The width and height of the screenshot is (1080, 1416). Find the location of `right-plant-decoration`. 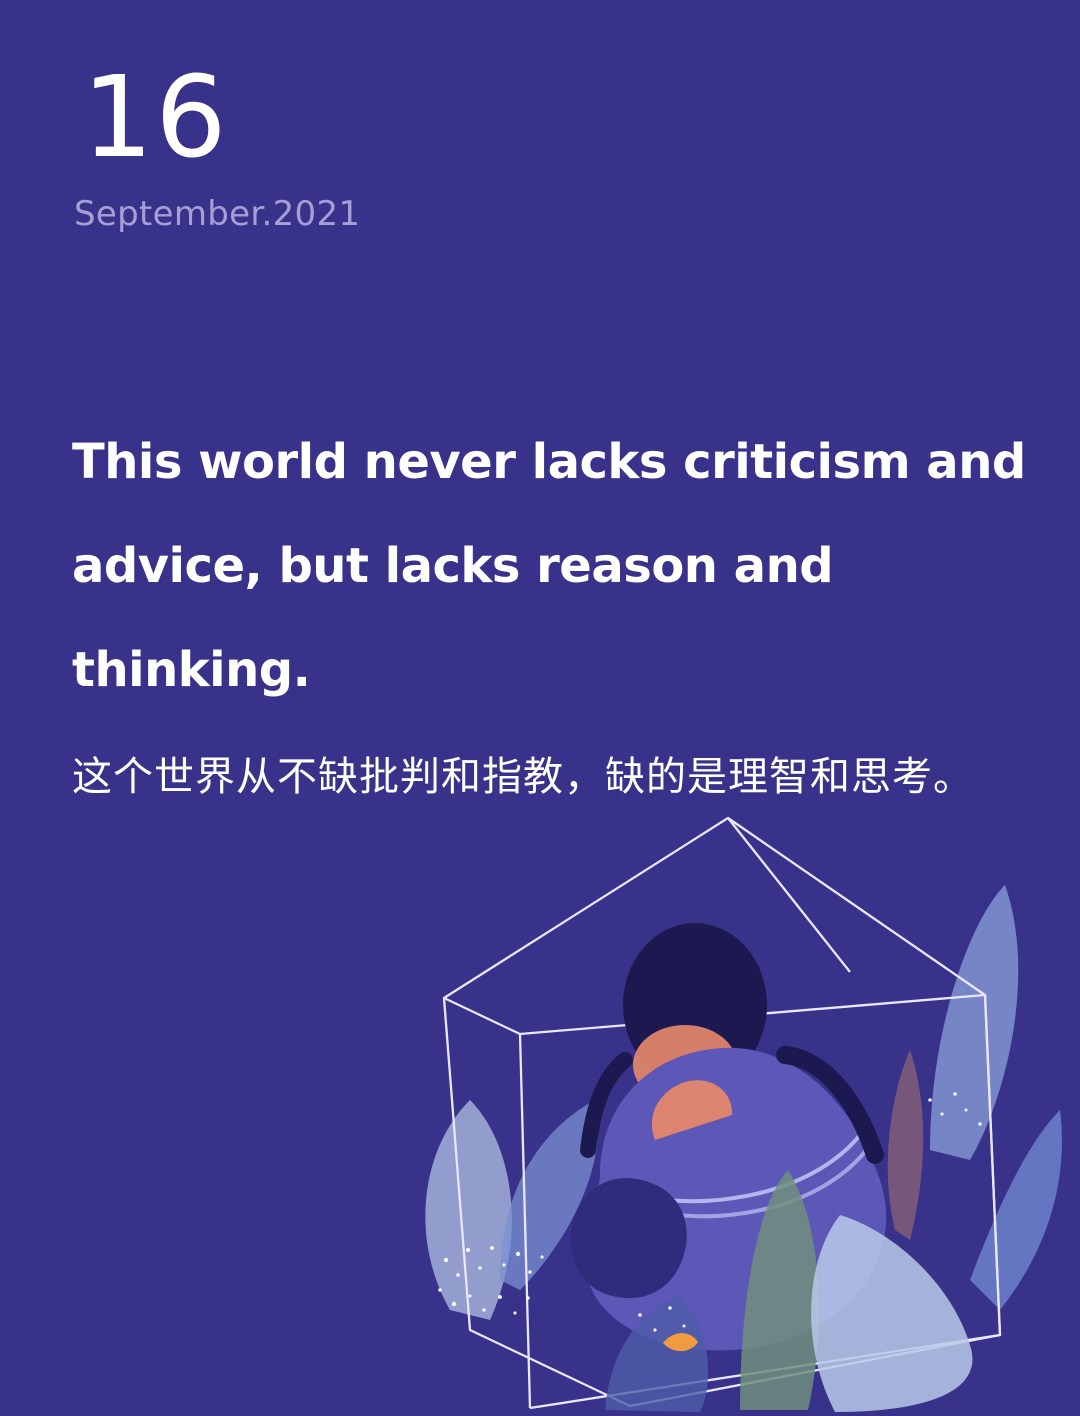

right-plant-decoration is located at coordinates (905, 1145).